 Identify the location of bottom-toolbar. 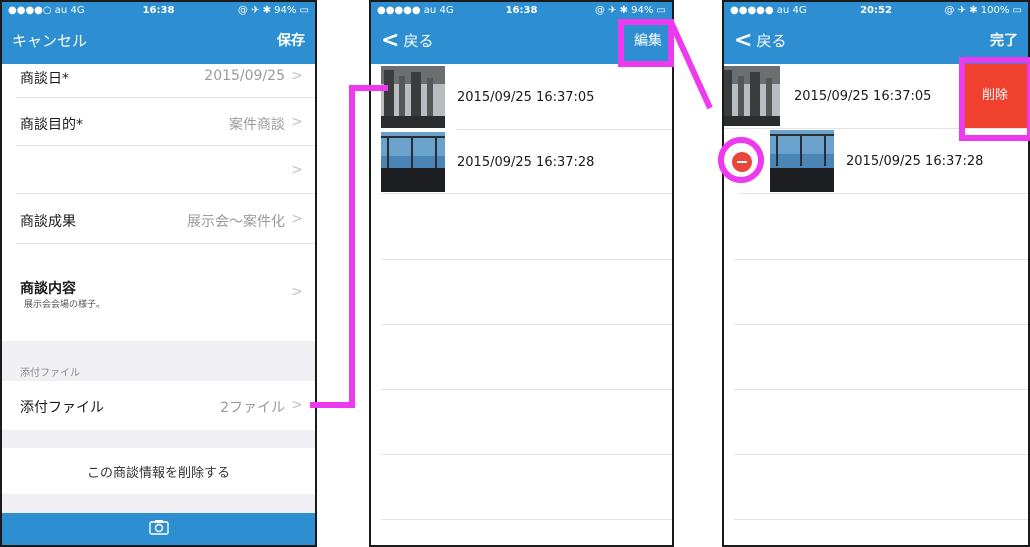
(158, 529).